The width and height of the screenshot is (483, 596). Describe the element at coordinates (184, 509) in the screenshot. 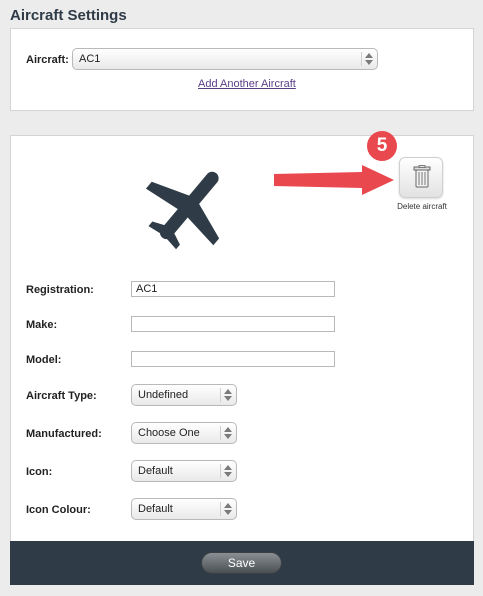

I see `icon-colour-select: Default` at that location.